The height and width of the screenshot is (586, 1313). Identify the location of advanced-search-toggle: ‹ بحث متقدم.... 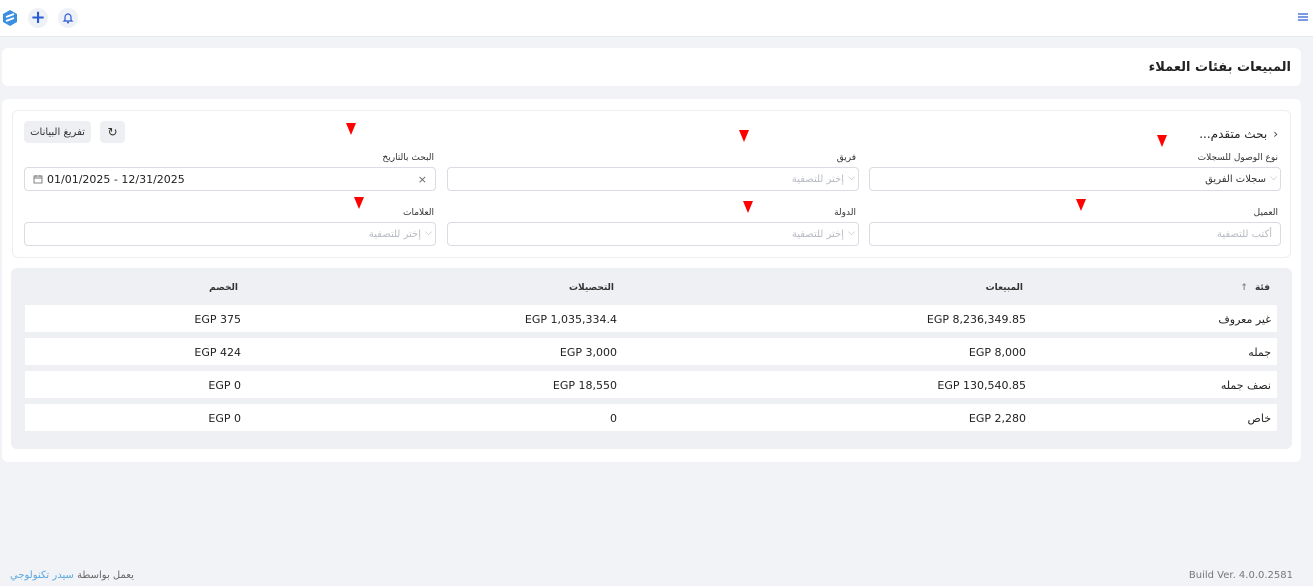
(1238, 134).